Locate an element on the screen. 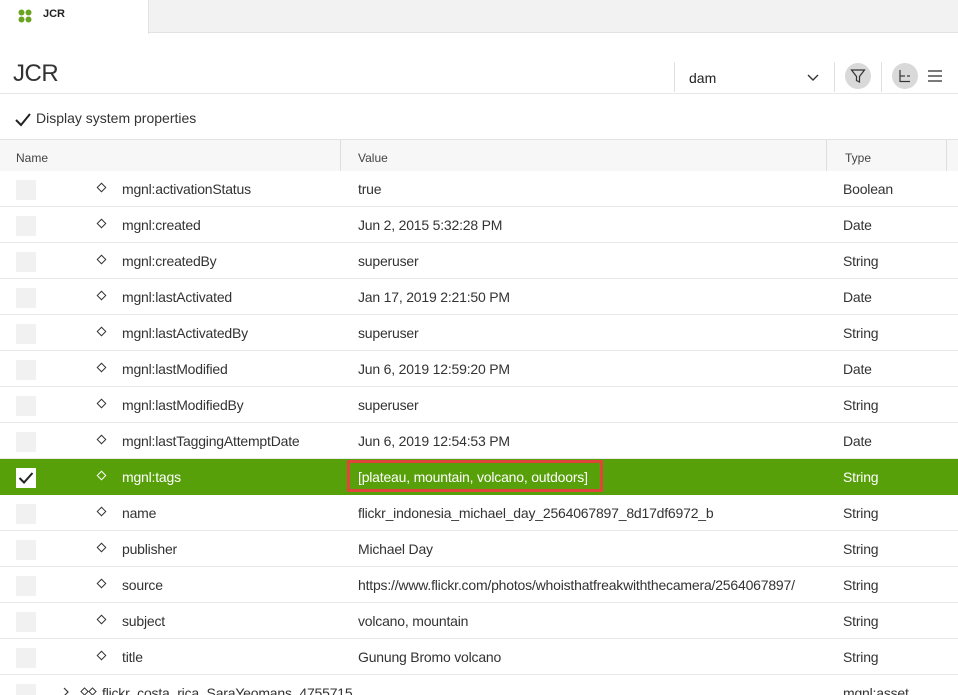  property-name: mgnl:lastModified is located at coordinates (175, 369).